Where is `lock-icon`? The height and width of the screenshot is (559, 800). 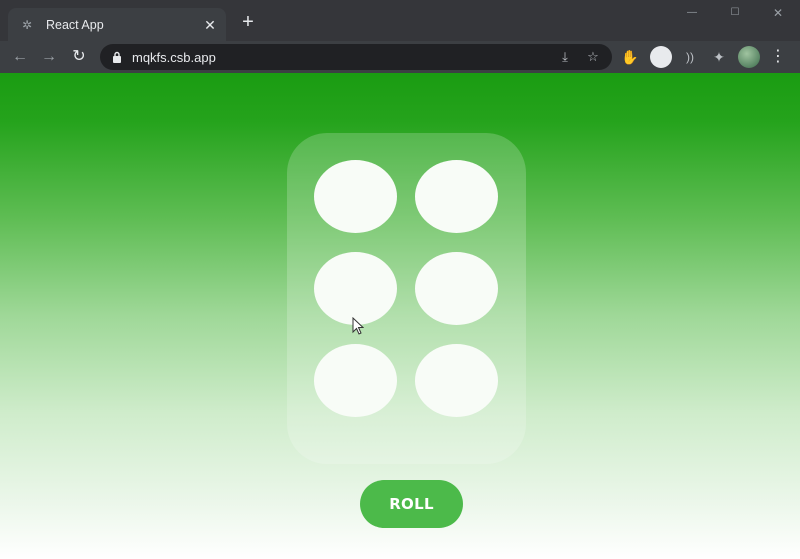 lock-icon is located at coordinates (117, 57).